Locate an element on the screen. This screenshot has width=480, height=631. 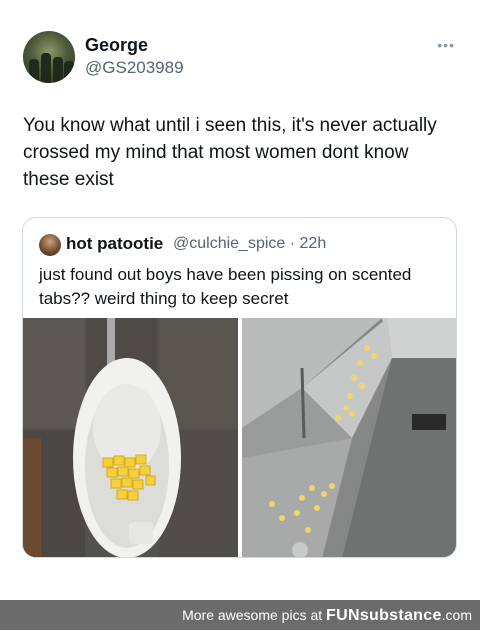
quote-author-avatar is located at coordinates (50, 245).